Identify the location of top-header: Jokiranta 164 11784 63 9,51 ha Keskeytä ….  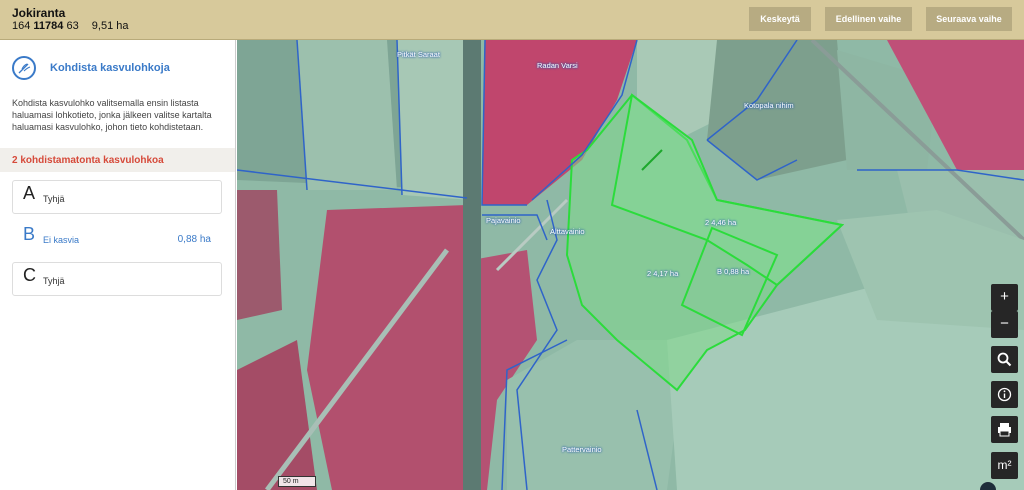
(512, 20).